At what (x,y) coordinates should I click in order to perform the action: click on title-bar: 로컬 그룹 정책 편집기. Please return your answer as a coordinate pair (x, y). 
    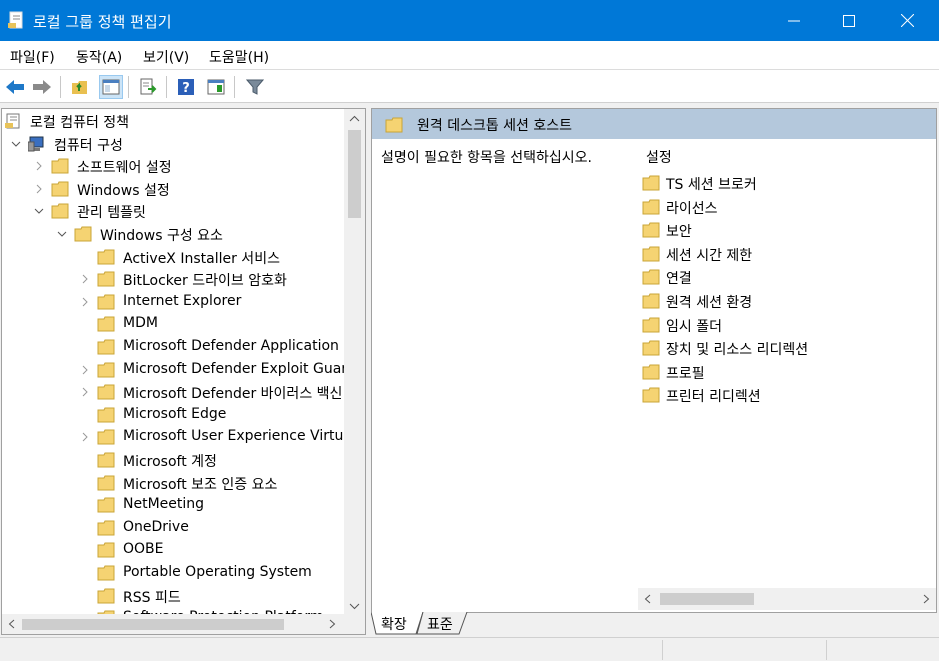
    Looking at the image, I should click on (469, 20).